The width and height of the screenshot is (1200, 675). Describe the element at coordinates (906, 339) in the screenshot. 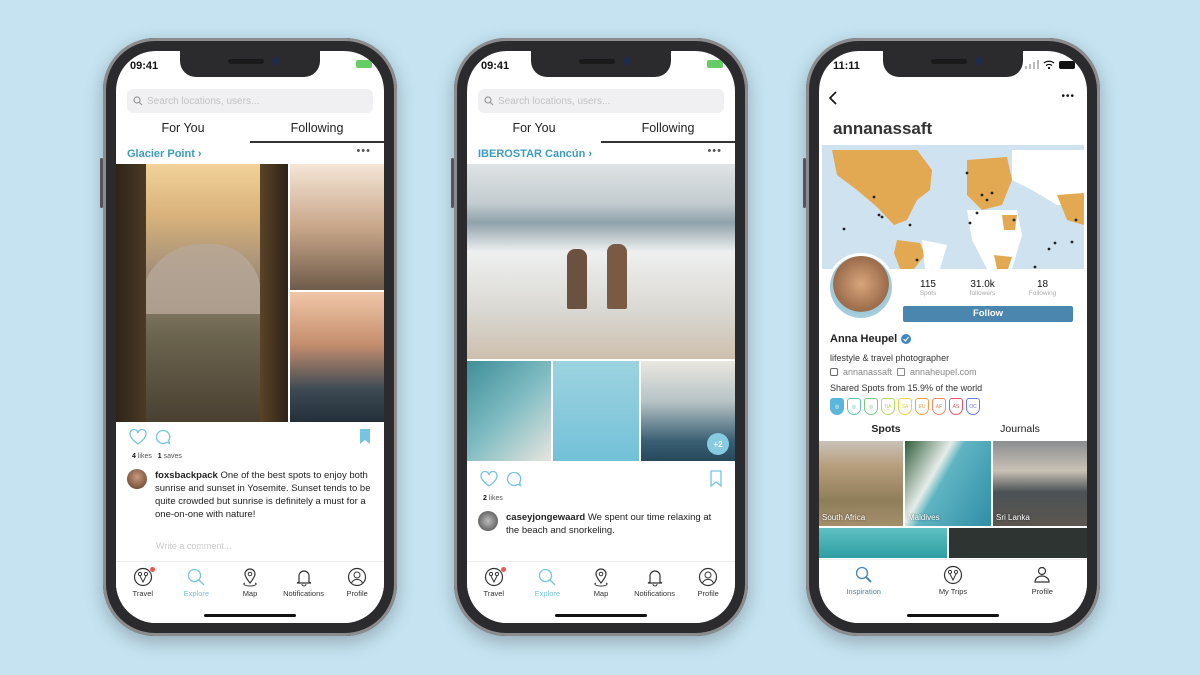

I see `verified-icon` at that location.